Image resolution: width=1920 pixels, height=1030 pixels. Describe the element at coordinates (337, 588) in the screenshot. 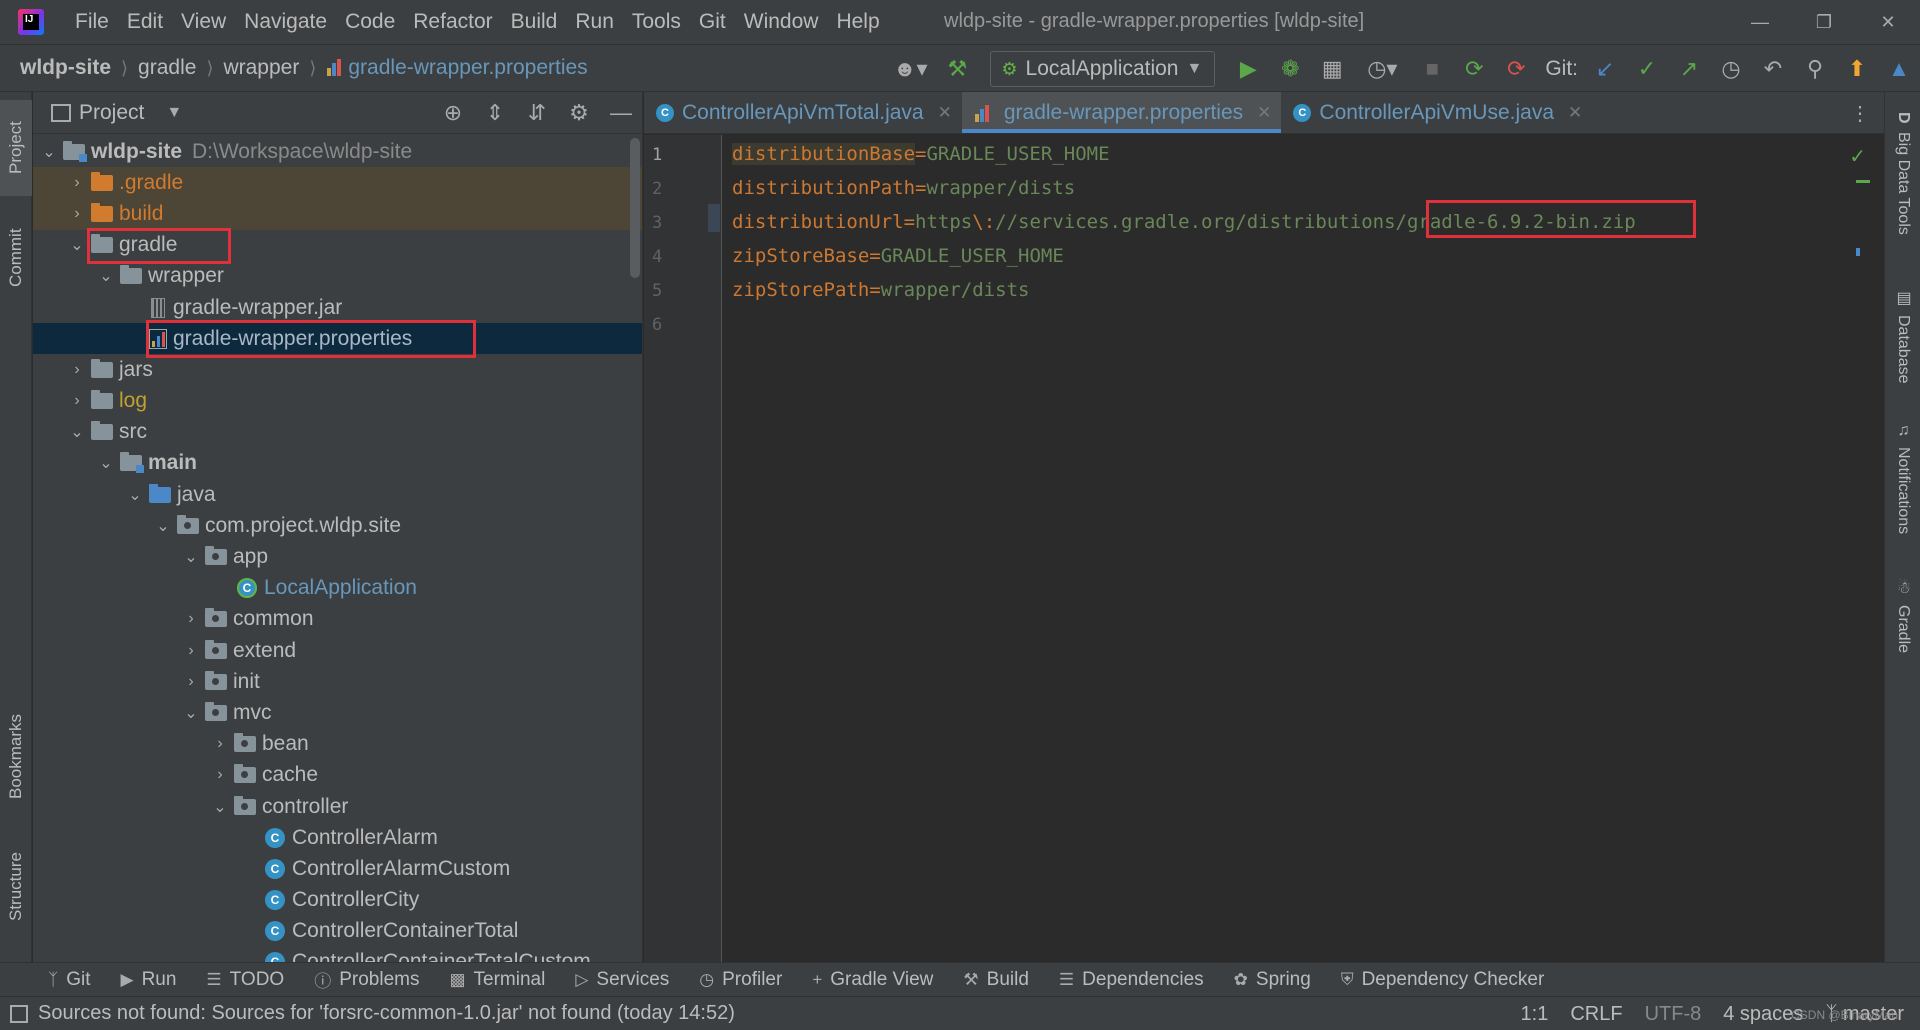

I see `tree-node-local-application: C LocalApplication` at that location.